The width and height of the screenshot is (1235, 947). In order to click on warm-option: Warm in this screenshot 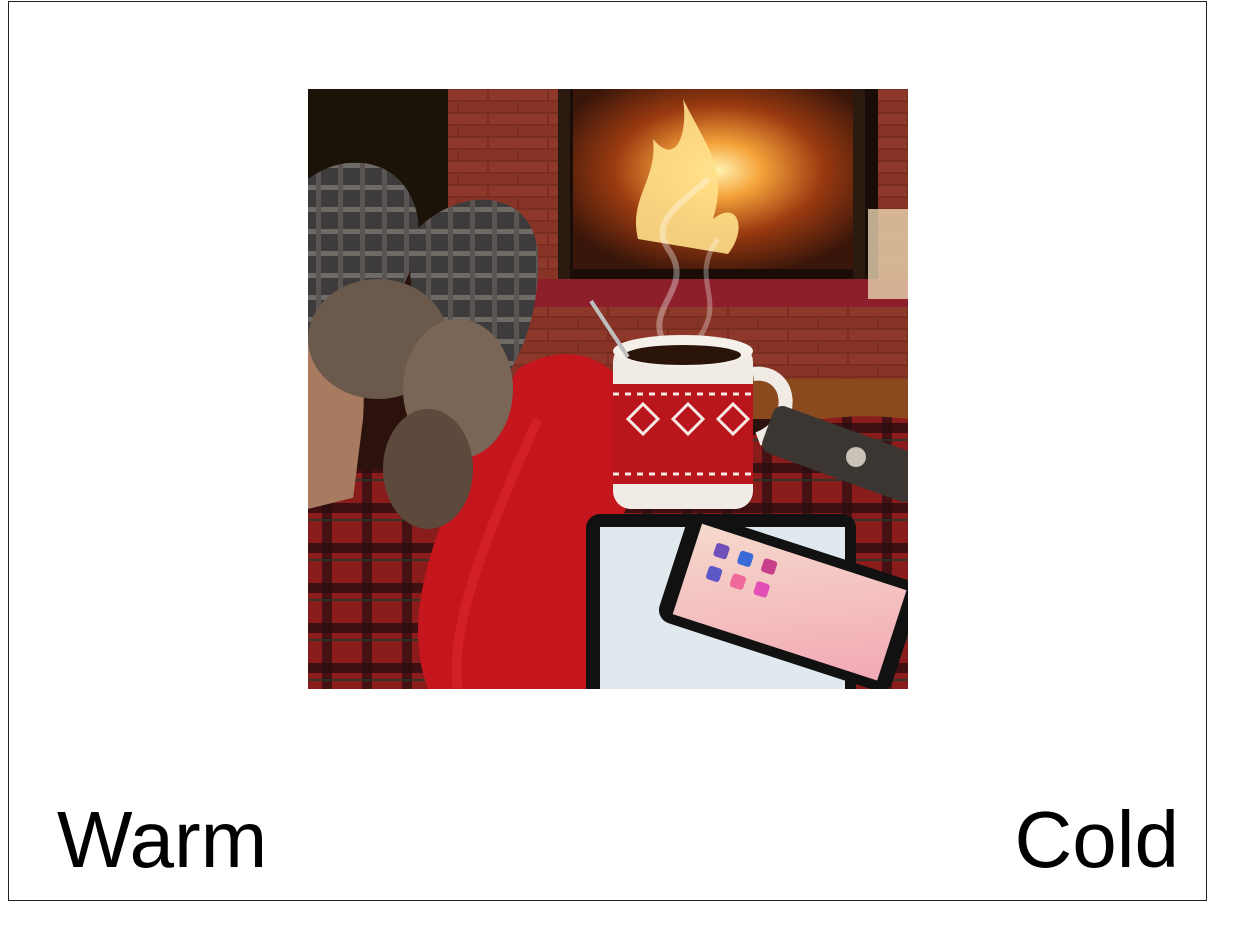, I will do `click(162, 840)`.